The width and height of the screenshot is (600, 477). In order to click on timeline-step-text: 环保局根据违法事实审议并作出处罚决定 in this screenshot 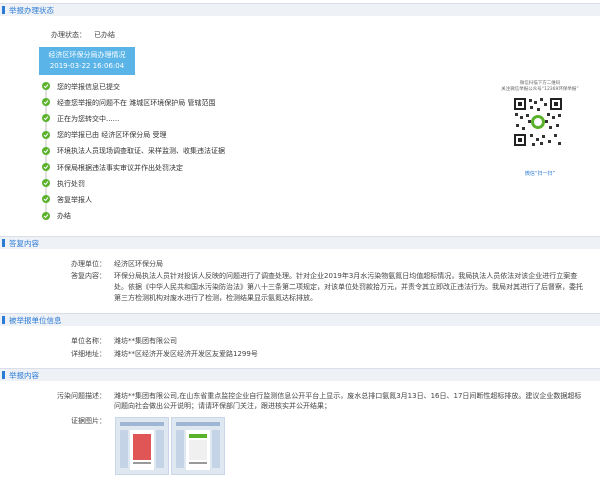, I will do `click(120, 167)`.